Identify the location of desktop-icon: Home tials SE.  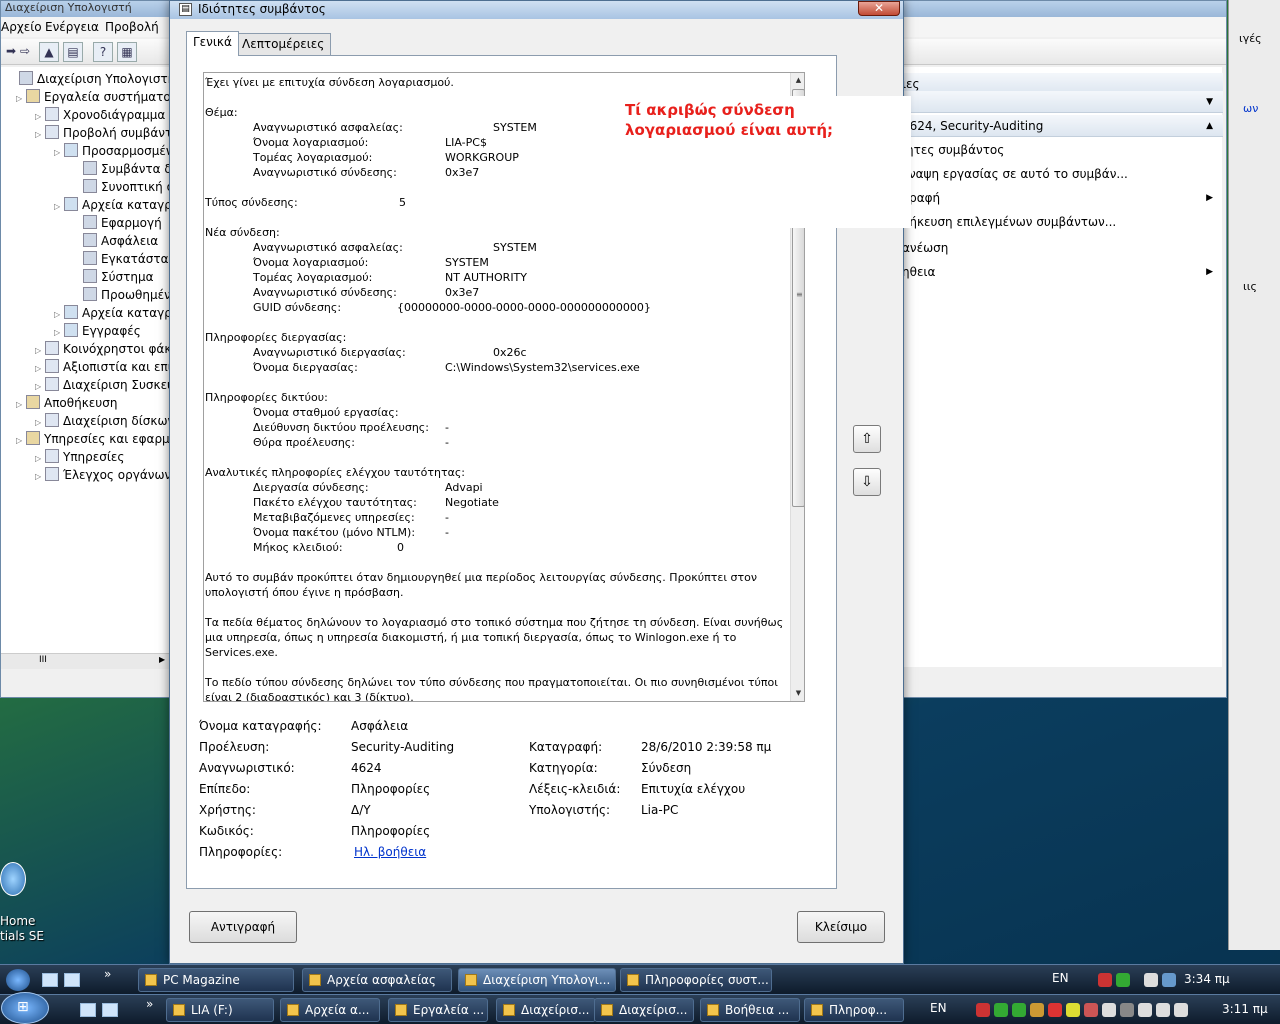
(30, 903).